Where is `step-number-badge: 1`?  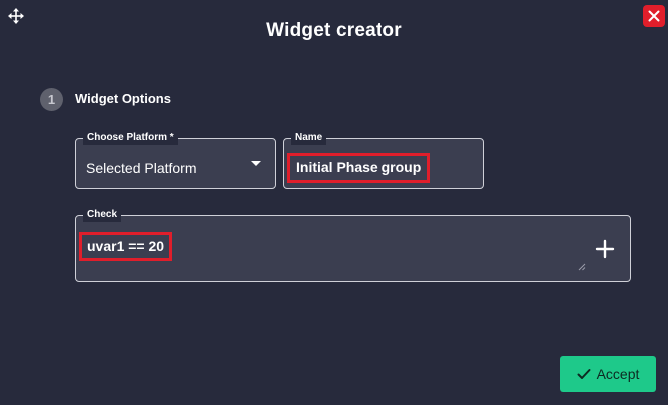 step-number-badge: 1 is located at coordinates (51, 99).